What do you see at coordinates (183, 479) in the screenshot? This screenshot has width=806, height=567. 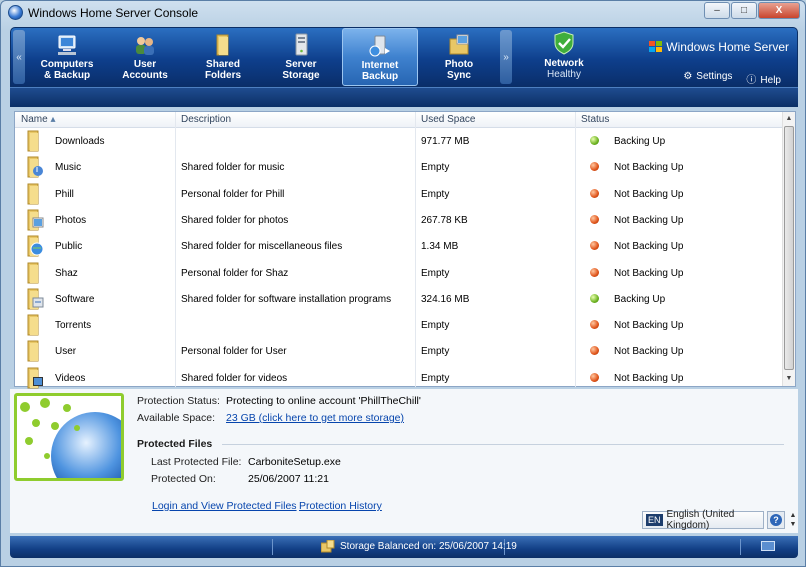 I see `protected-on-label: Protected On:` at bounding box center [183, 479].